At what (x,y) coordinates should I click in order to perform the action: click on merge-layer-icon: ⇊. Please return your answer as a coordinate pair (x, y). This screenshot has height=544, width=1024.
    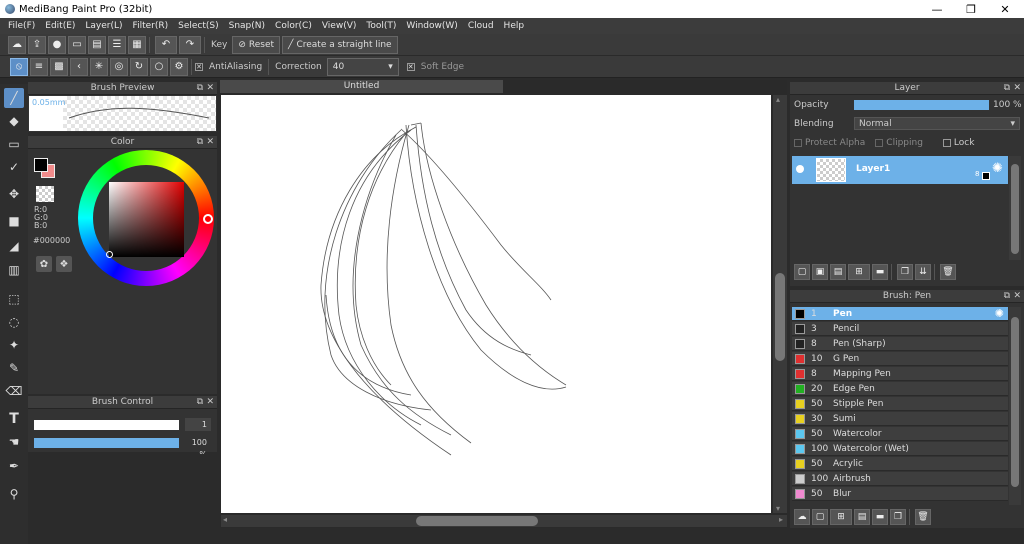
    Looking at the image, I should click on (923, 272).